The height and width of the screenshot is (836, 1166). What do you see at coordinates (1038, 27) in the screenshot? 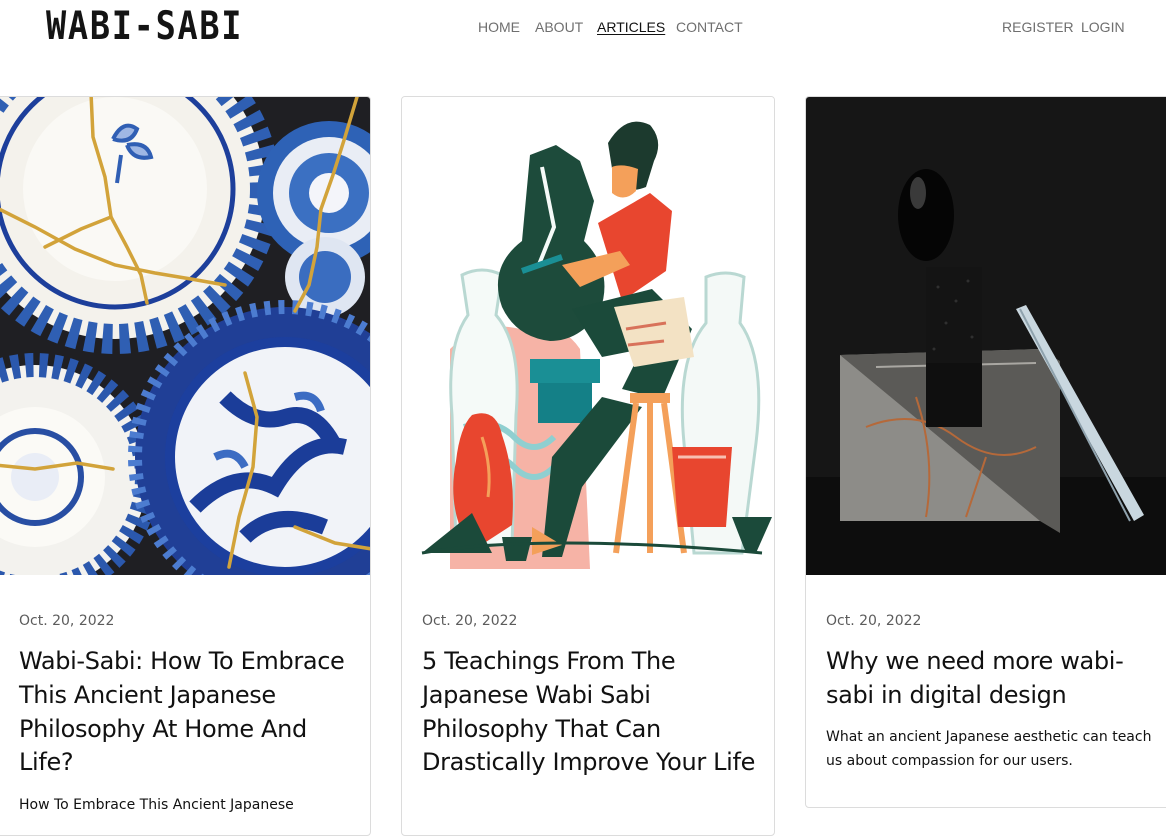
I see `register-link: REGISTER` at bounding box center [1038, 27].